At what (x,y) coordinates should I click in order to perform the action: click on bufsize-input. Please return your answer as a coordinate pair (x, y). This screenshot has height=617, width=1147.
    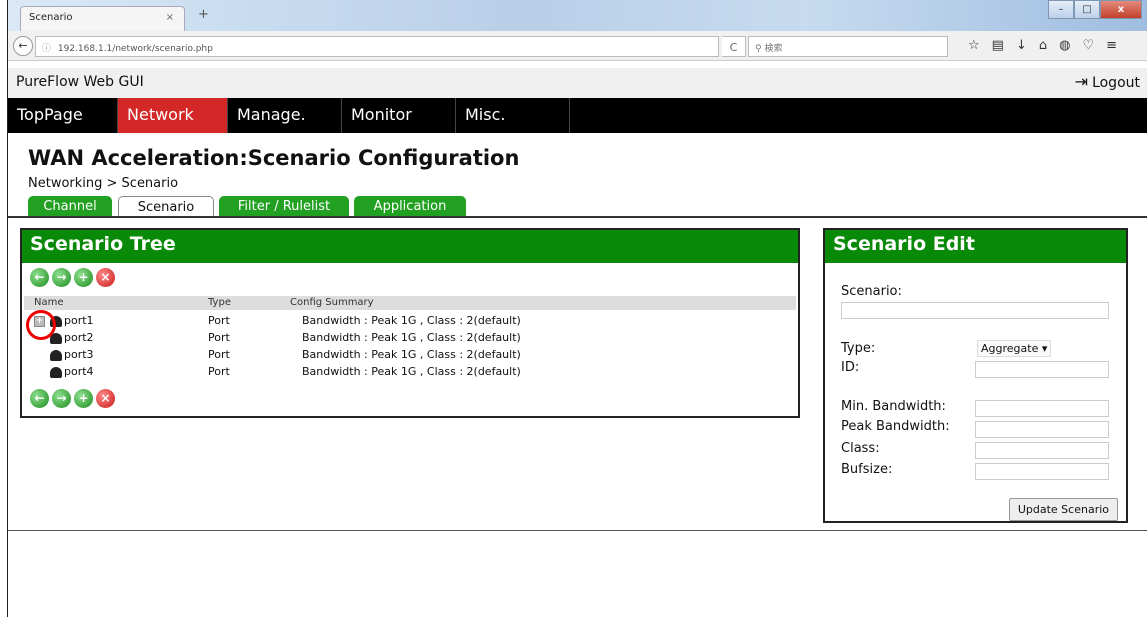
    Looking at the image, I should click on (1042, 471).